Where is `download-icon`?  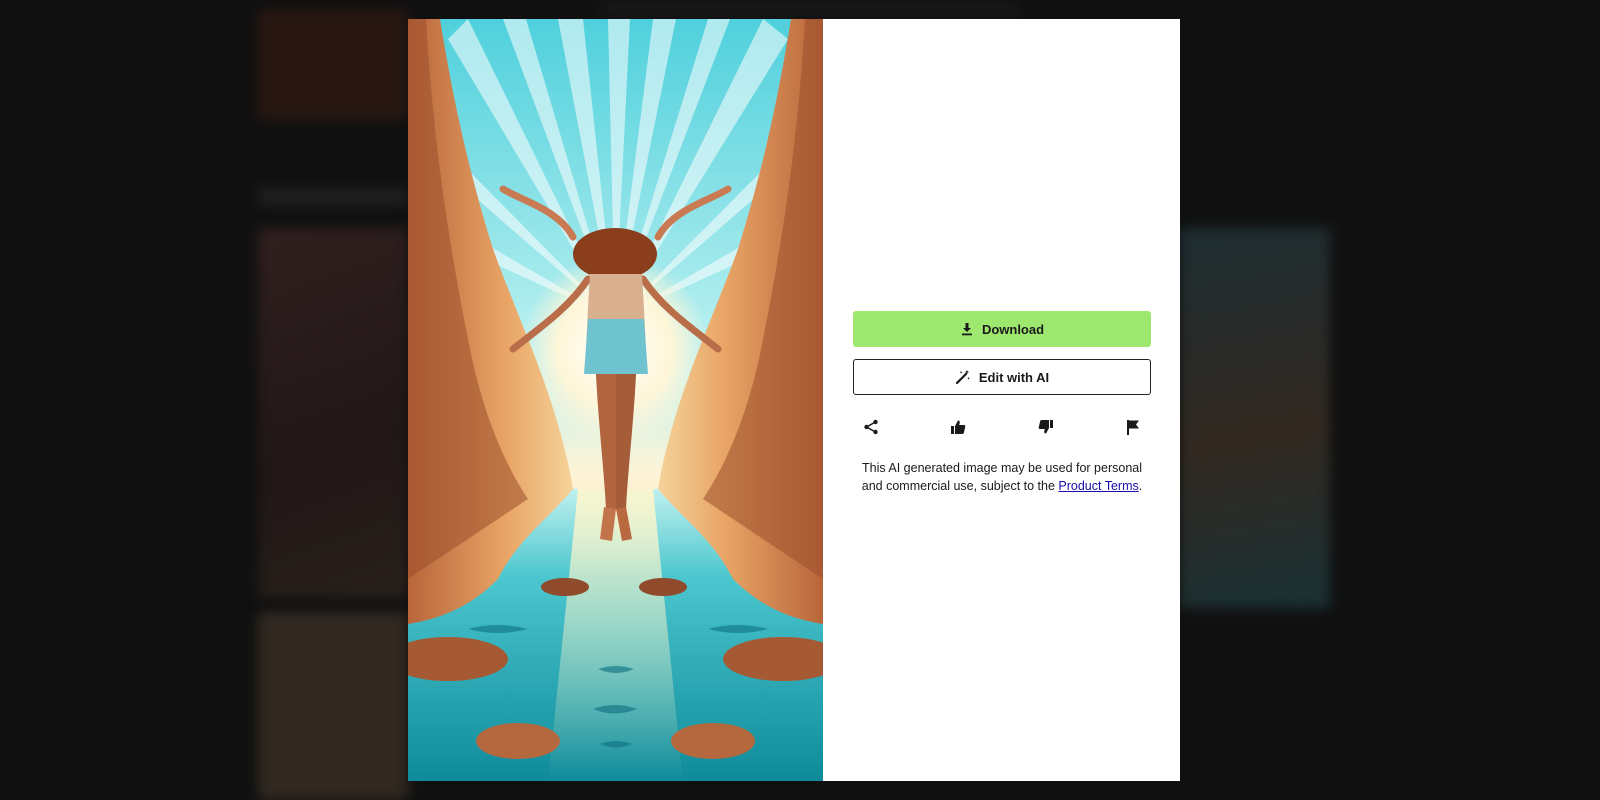 download-icon is located at coordinates (967, 329).